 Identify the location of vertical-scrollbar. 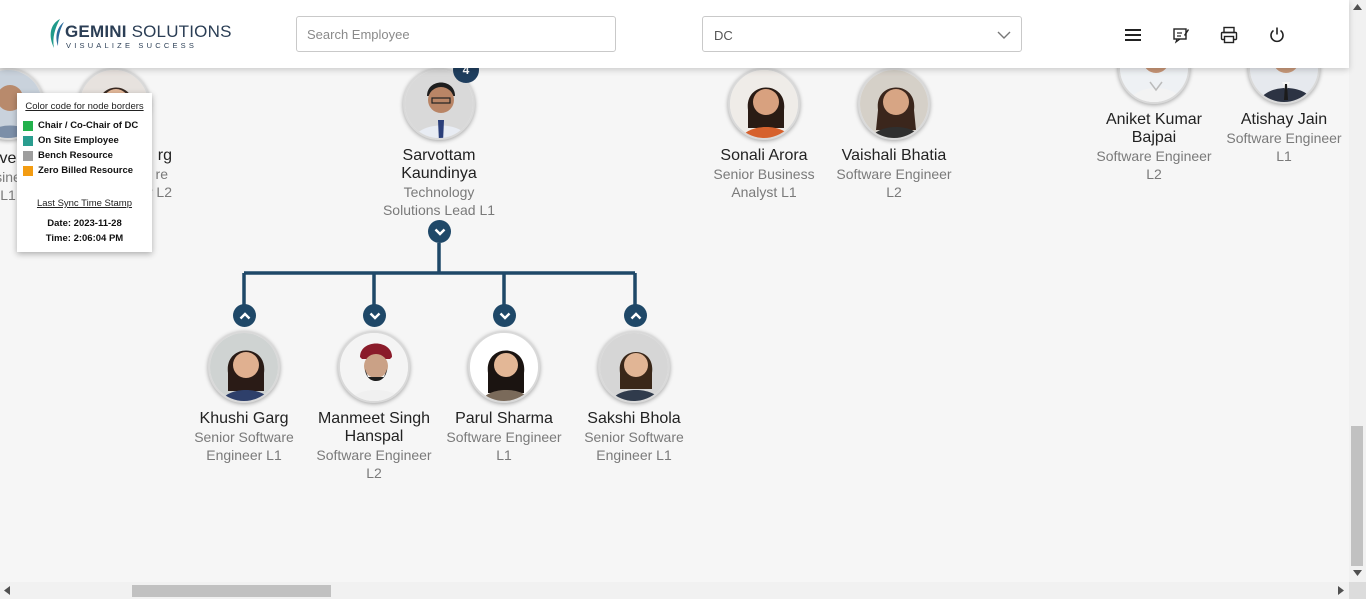
(1357, 291).